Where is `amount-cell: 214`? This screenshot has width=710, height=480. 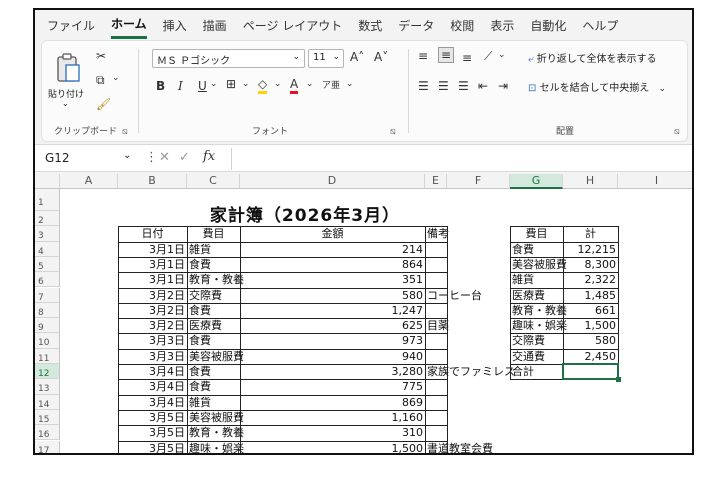 amount-cell: 214 is located at coordinates (332, 249).